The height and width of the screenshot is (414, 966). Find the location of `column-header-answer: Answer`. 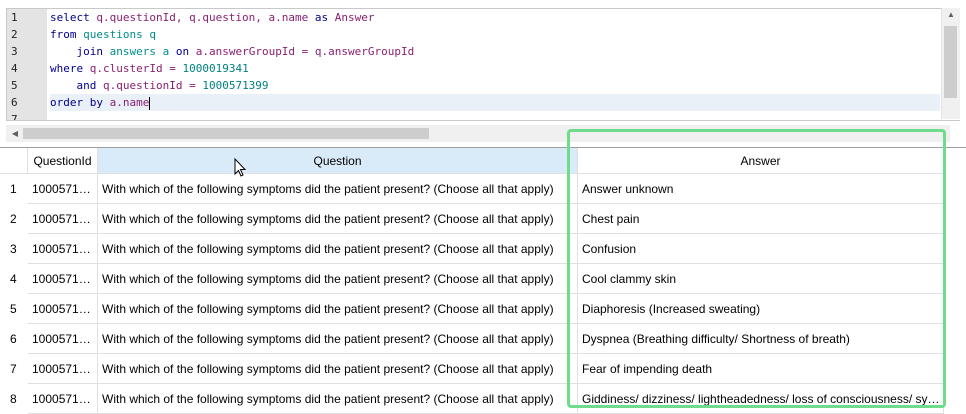

column-header-answer: Answer is located at coordinates (761, 161).